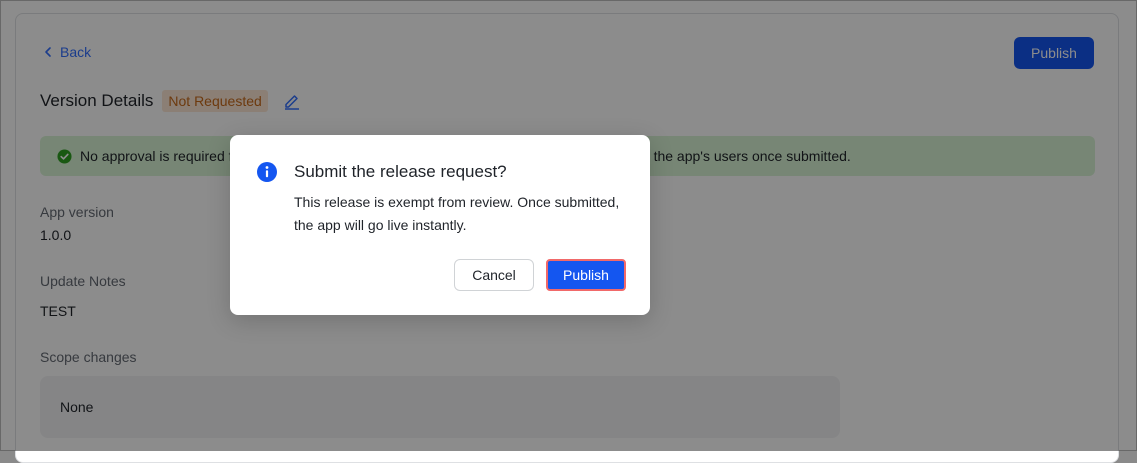 The width and height of the screenshot is (1137, 463). Describe the element at coordinates (400, 171) in the screenshot. I see `dialog-title: Submit the release request?` at that location.